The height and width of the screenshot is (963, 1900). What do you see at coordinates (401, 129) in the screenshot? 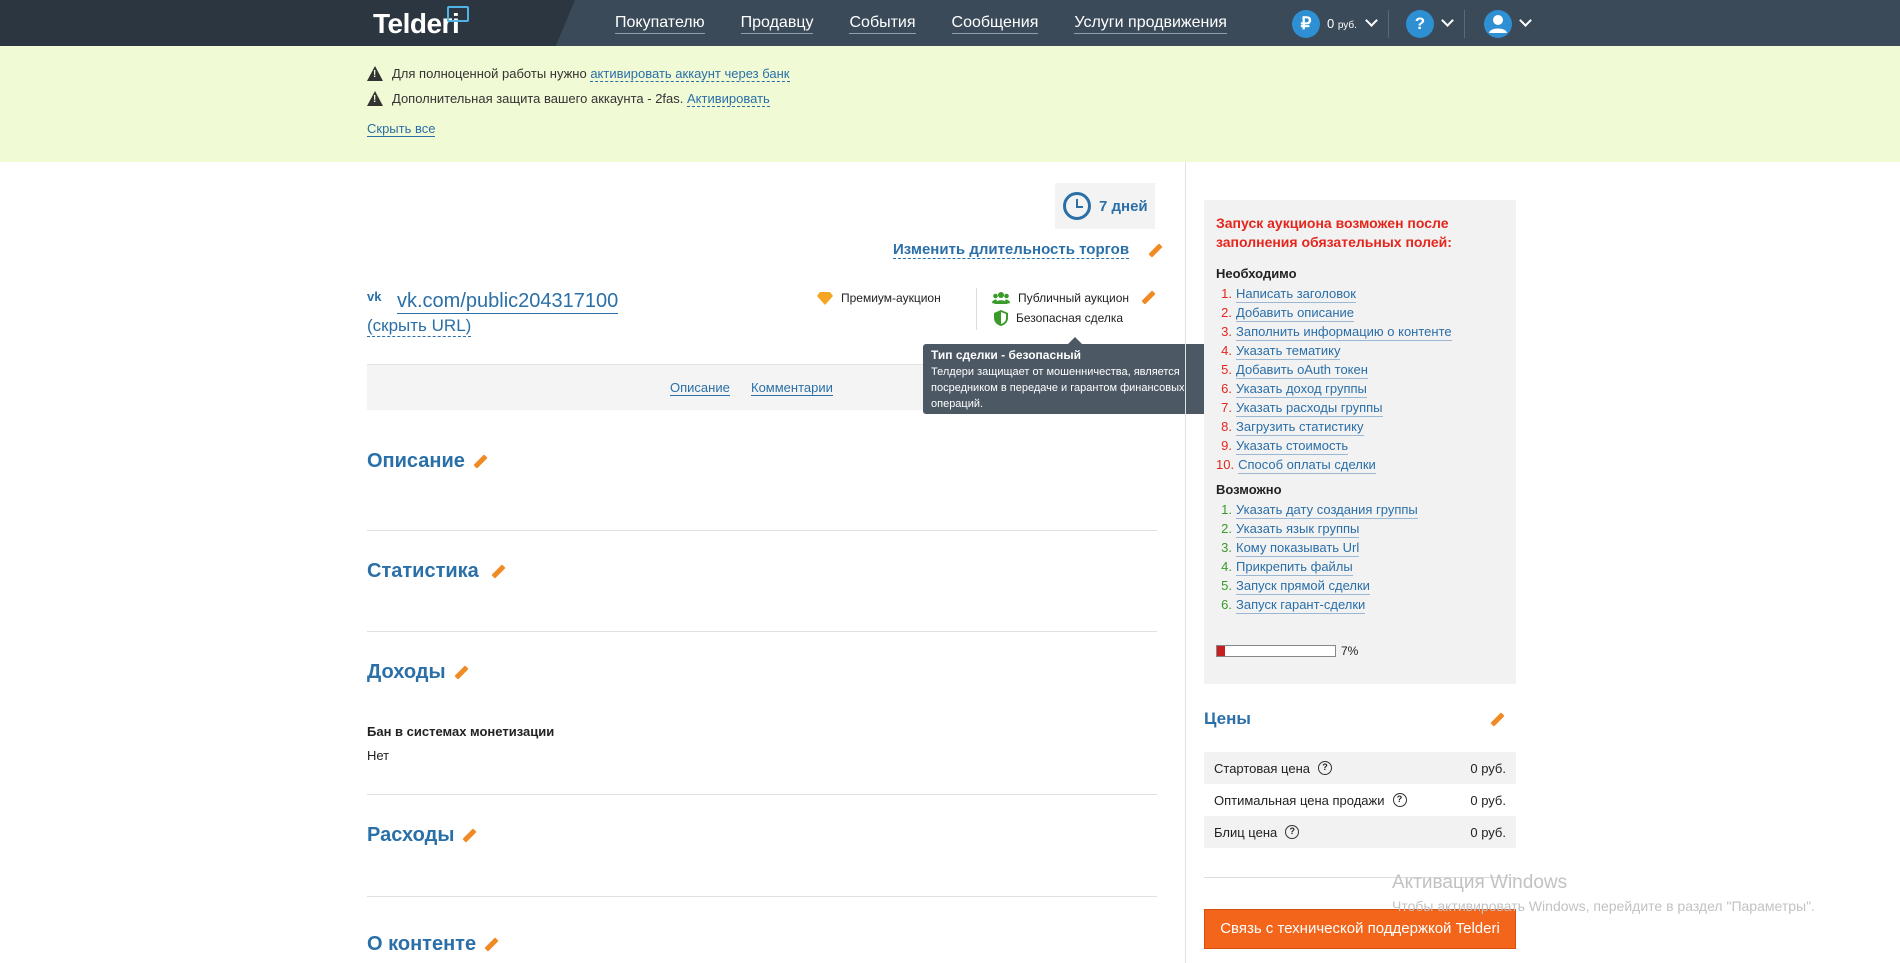
I see `hide-all-link: Скрыть все` at bounding box center [401, 129].